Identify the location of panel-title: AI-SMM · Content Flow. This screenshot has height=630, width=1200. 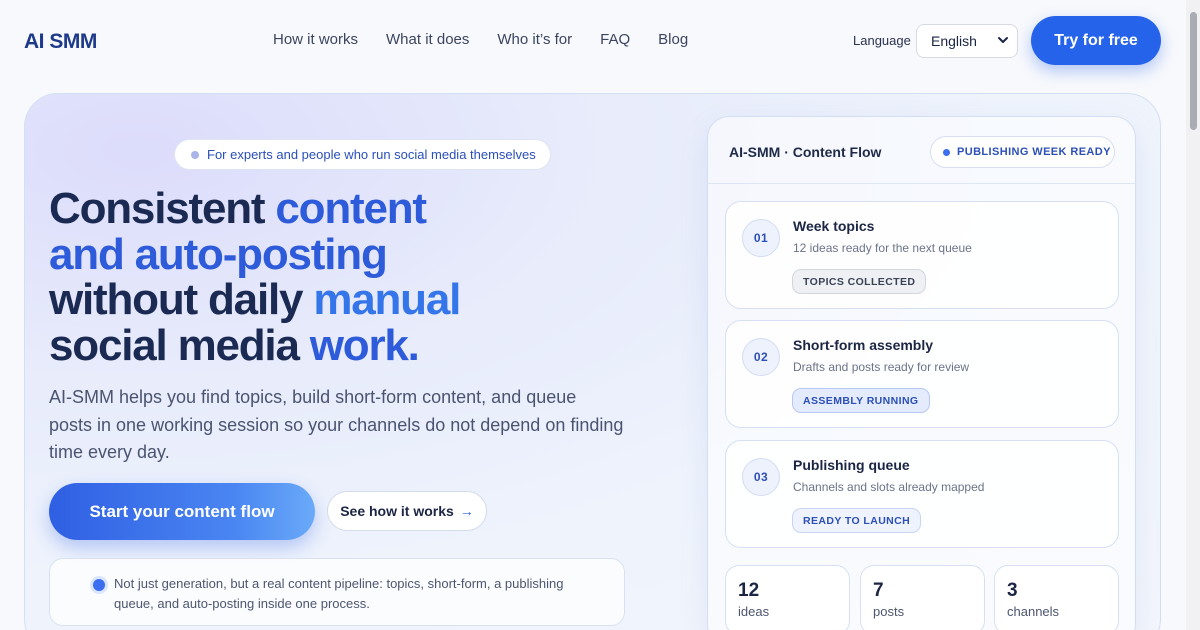
(805, 152).